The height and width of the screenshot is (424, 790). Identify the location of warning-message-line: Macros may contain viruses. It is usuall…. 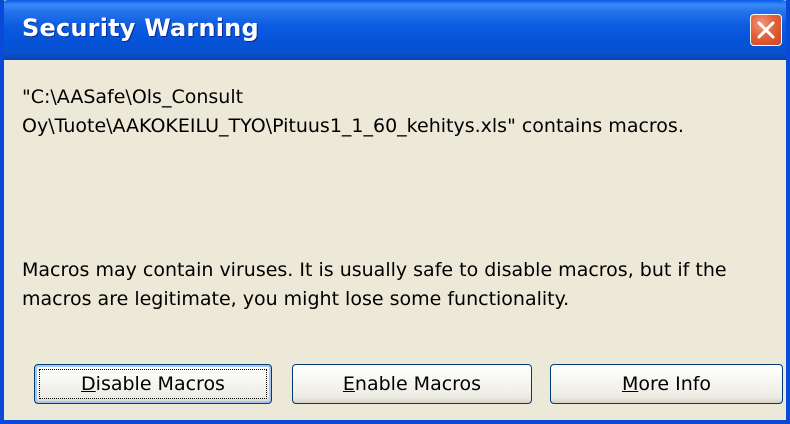
(374, 270).